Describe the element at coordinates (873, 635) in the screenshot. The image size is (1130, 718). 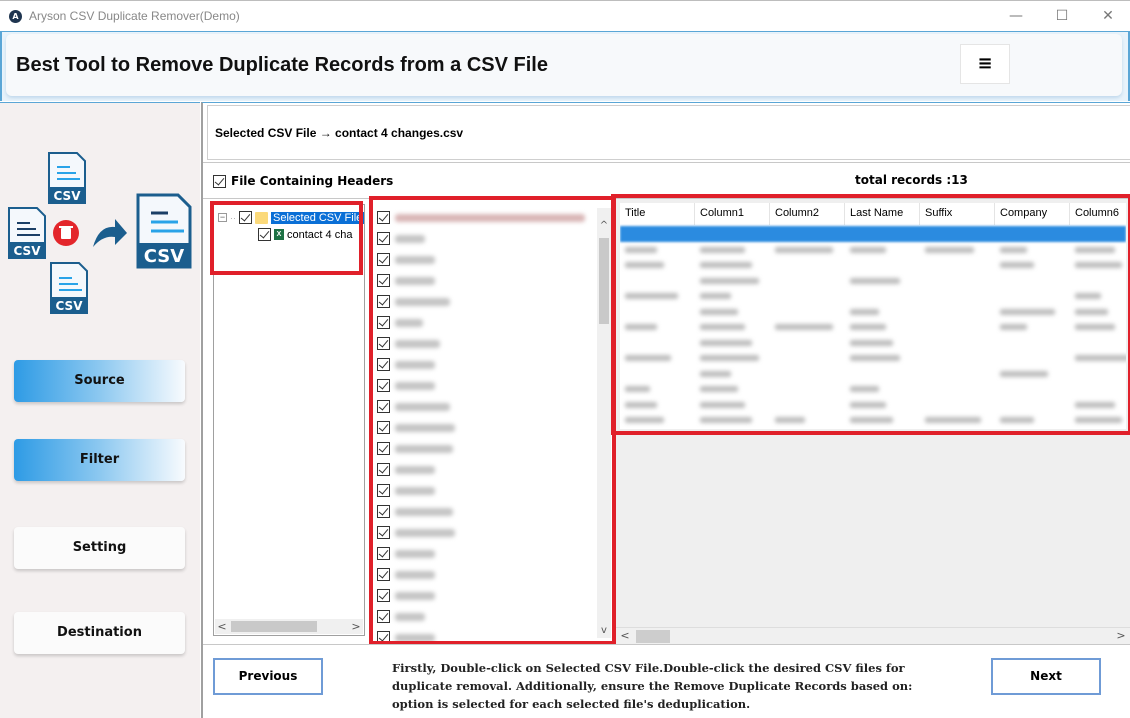
I see `grid-horizontal-scrollbar: < >` at that location.